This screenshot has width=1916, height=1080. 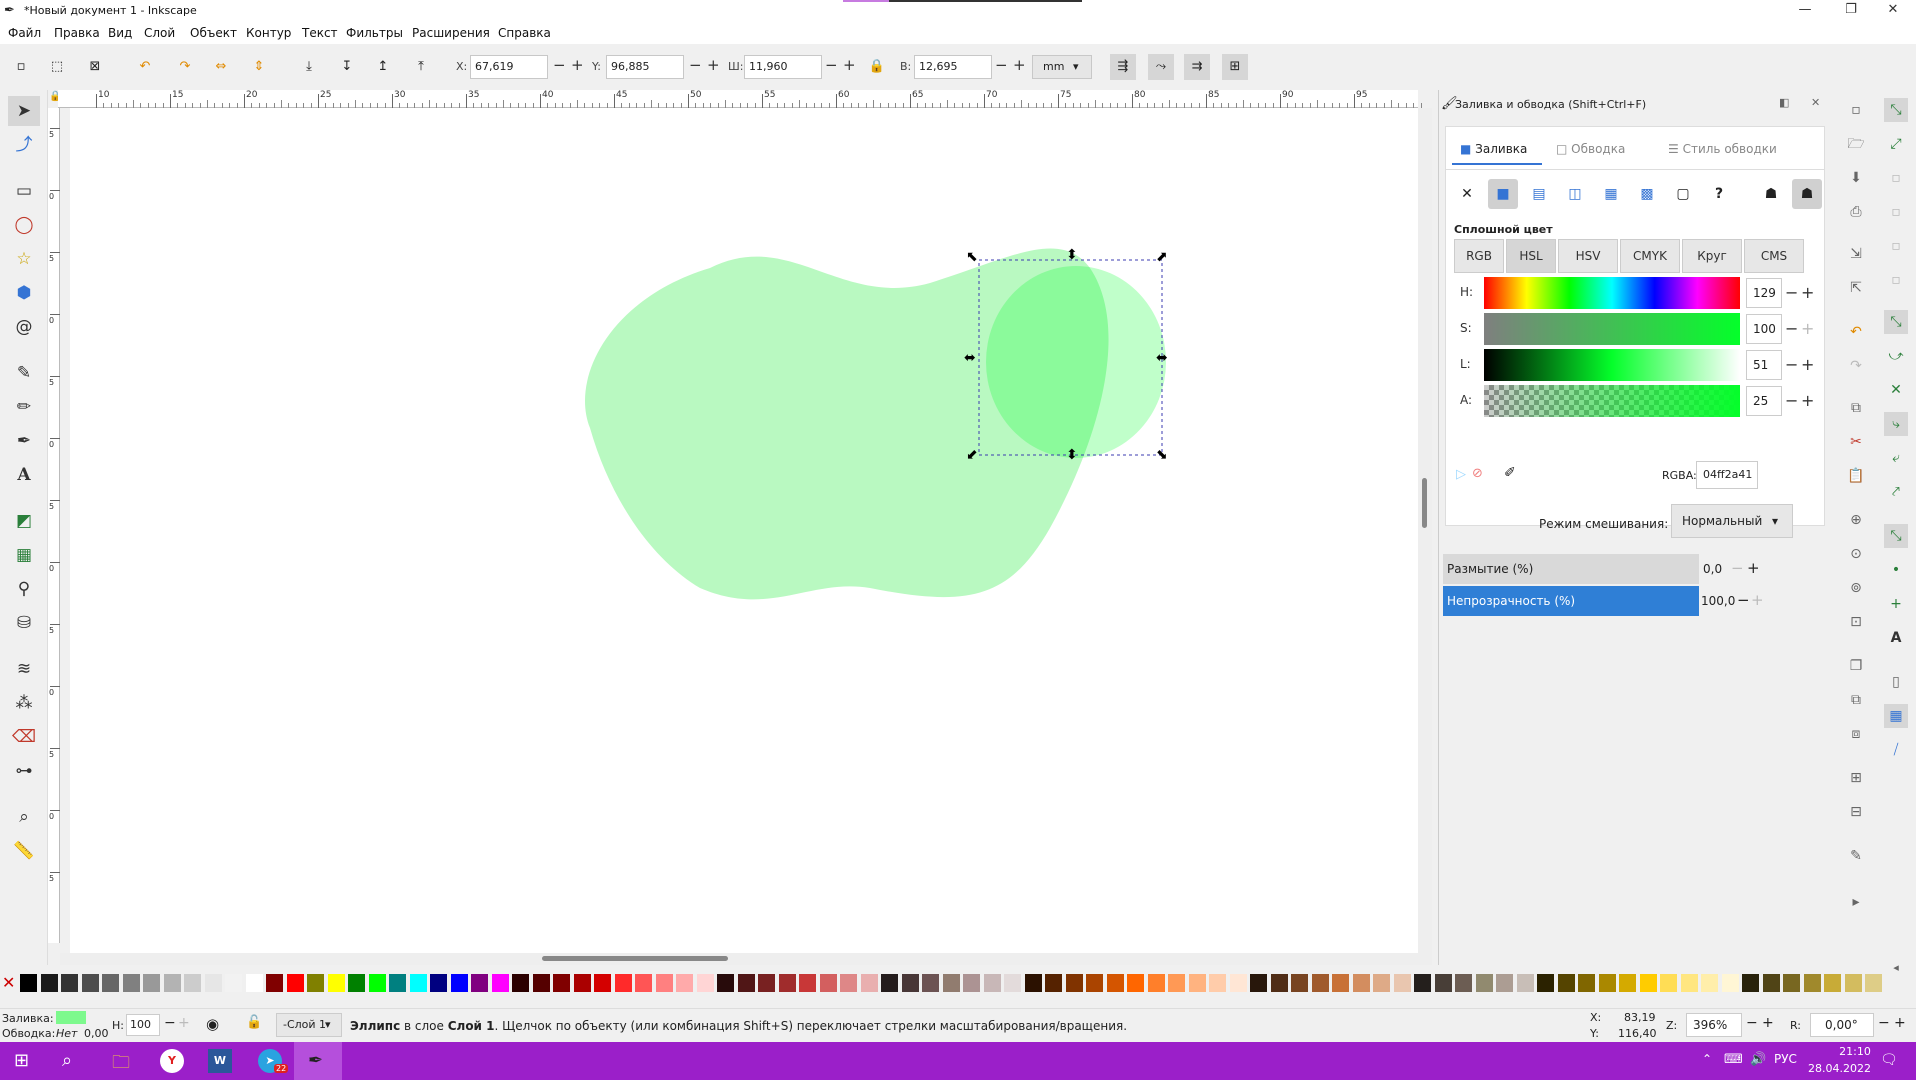 I want to click on tweak-tool-icon: ≋, so click(x=24, y=669).